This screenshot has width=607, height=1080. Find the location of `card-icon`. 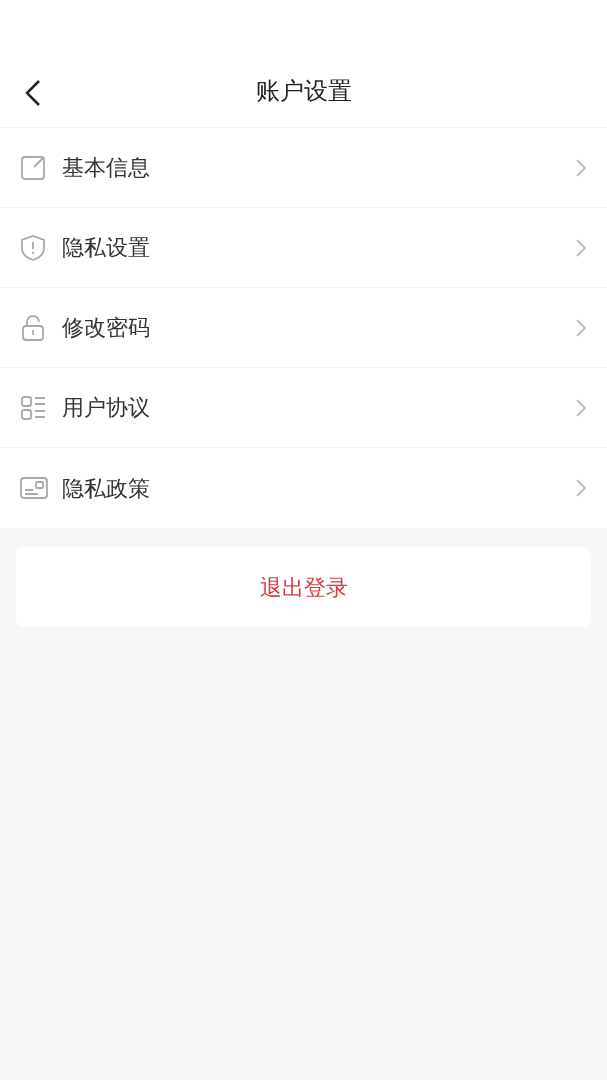

card-icon is located at coordinates (34, 488).